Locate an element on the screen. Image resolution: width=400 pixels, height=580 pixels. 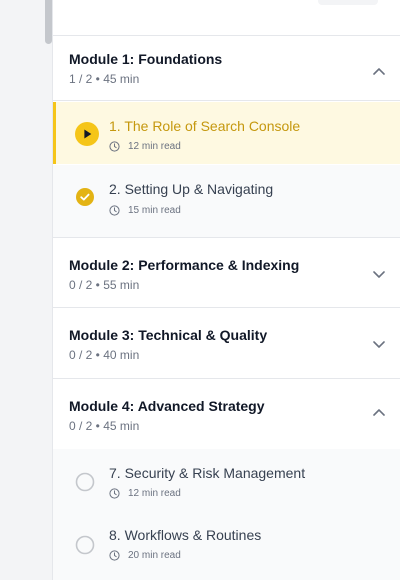
lesson-read-time: 20 min read is located at coordinates (145, 555).